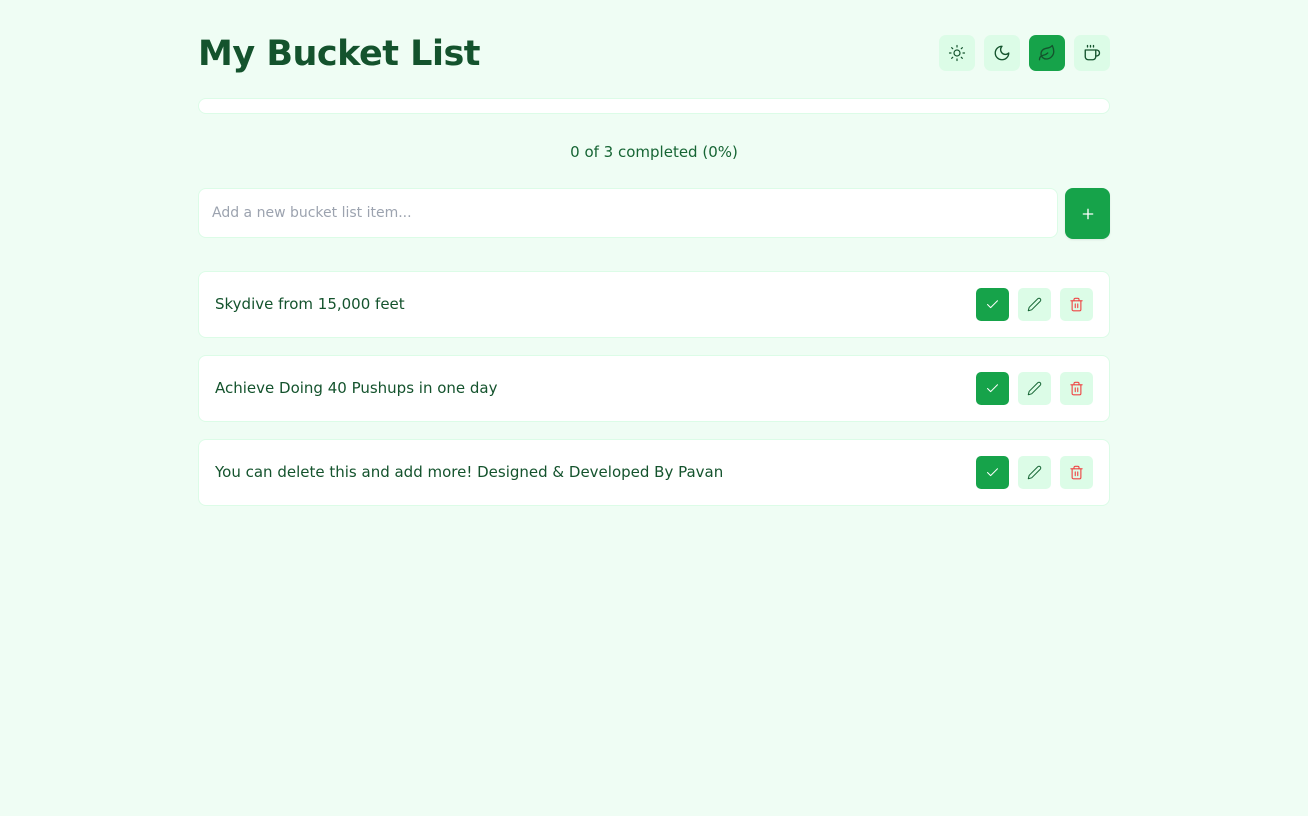 The width and height of the screenshot is (1308, 816). I want to click on leaf-icon, so click(1046, 52).